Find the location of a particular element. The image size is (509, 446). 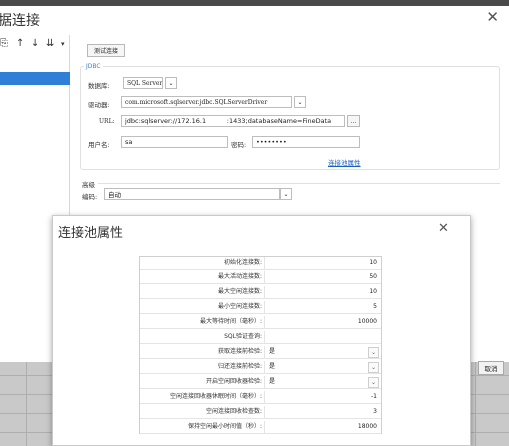

advanced-divider is located at coordinates (299, 183).